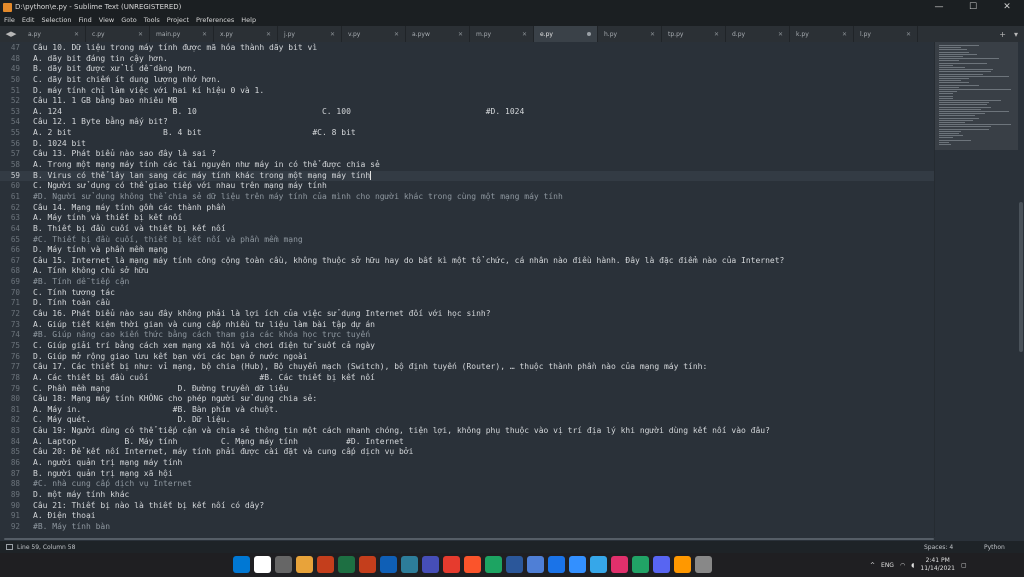  What do you see at coordinates (467, 112) in the screenshot?
I see `code-line: 53 A. 124 B. 10 C. 100 #D. 1024` at bounding box center [467, 112].